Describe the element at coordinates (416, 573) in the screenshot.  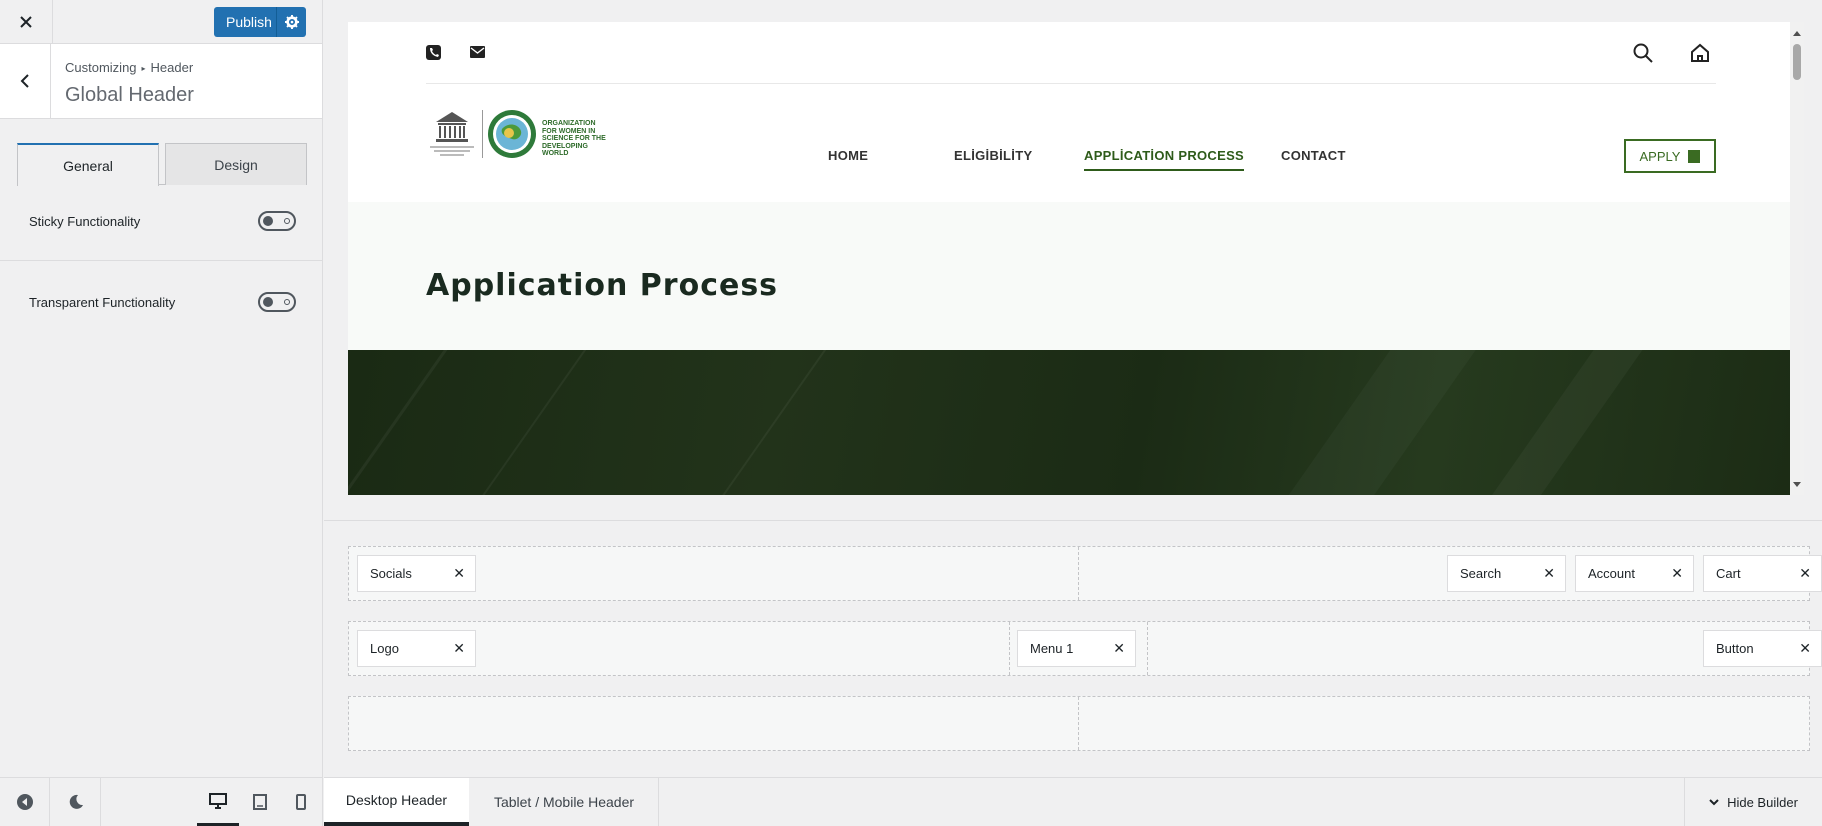
I see `builder-item-socials: Socials ✕` at that location.